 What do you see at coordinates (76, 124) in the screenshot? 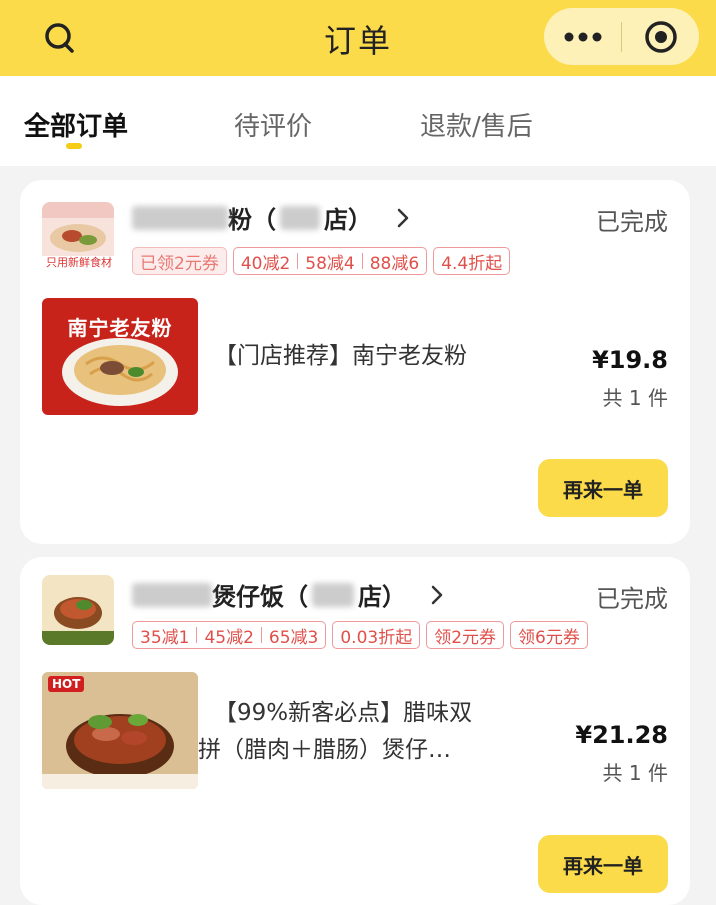
I see `tab-all-orders: 全部订单` at bounding box center [76, 124].